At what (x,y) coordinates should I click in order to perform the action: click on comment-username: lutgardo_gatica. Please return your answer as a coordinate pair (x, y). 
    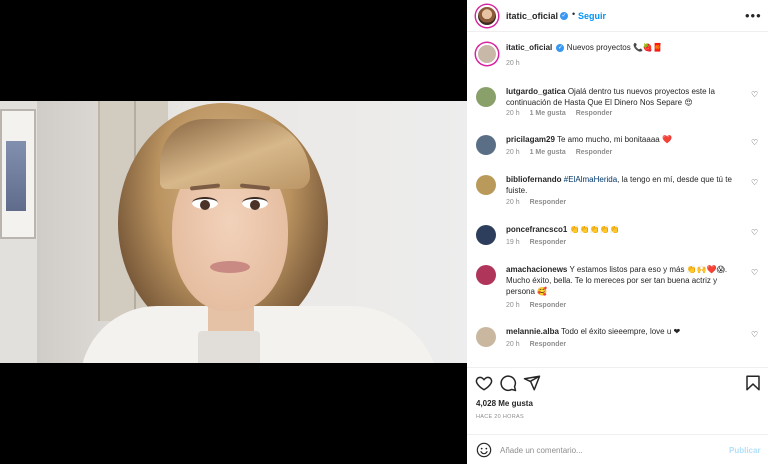
    Looking at the image, I should click on (536, 91).